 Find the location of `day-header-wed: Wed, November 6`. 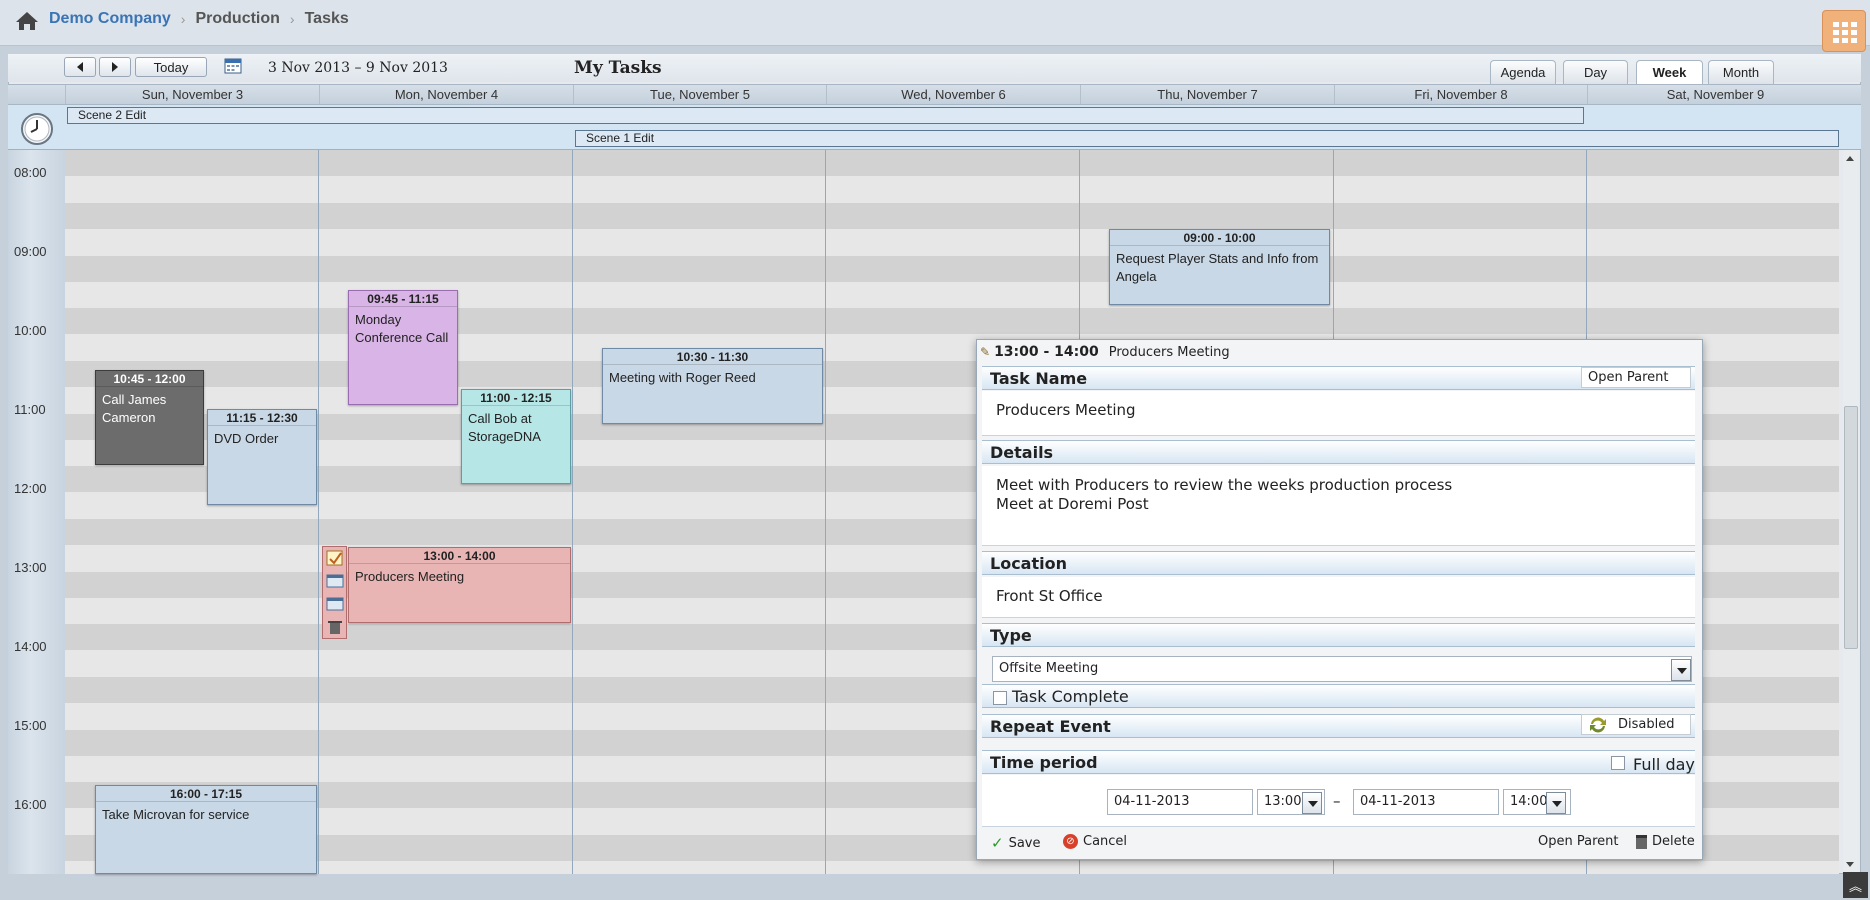

day-header-wed: Wed, November 6 is located at coordinates (953, 94).